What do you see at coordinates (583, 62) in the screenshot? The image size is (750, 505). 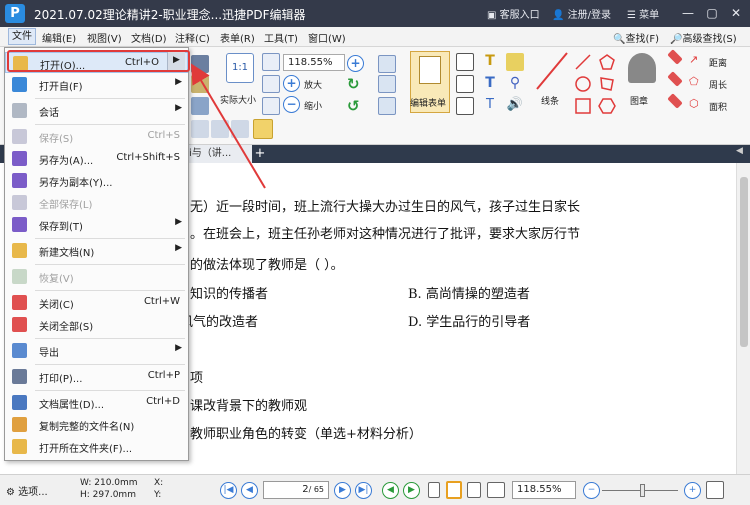 I see `arrow-shape-icon` at bounding box center [583, 62].